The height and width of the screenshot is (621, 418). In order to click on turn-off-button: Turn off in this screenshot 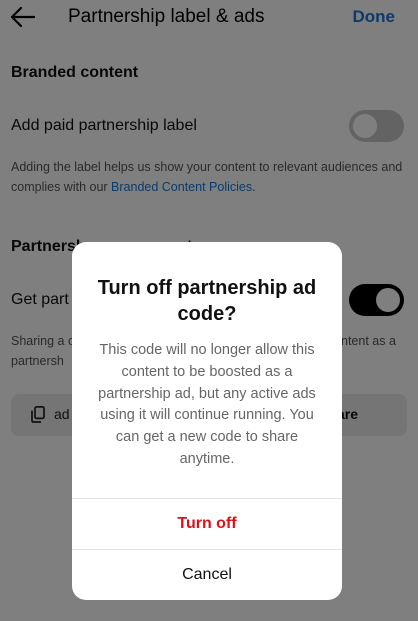, I will do `click(207, 524)`.